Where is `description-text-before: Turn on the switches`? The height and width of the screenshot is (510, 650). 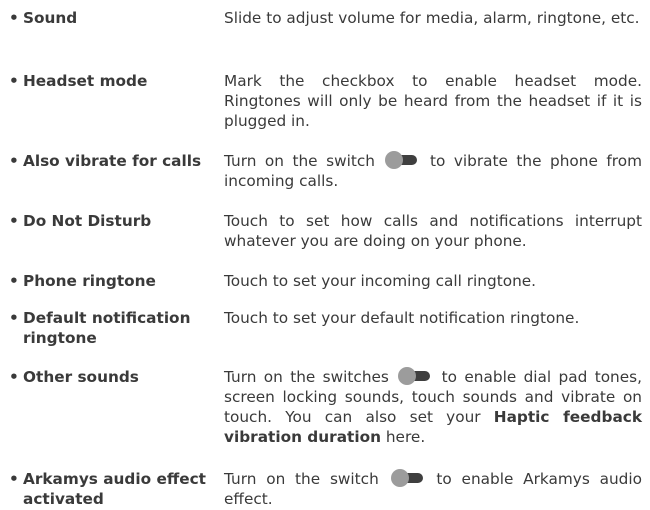
description-text-before: Turn on the switches is located at coordinates (306, 377).